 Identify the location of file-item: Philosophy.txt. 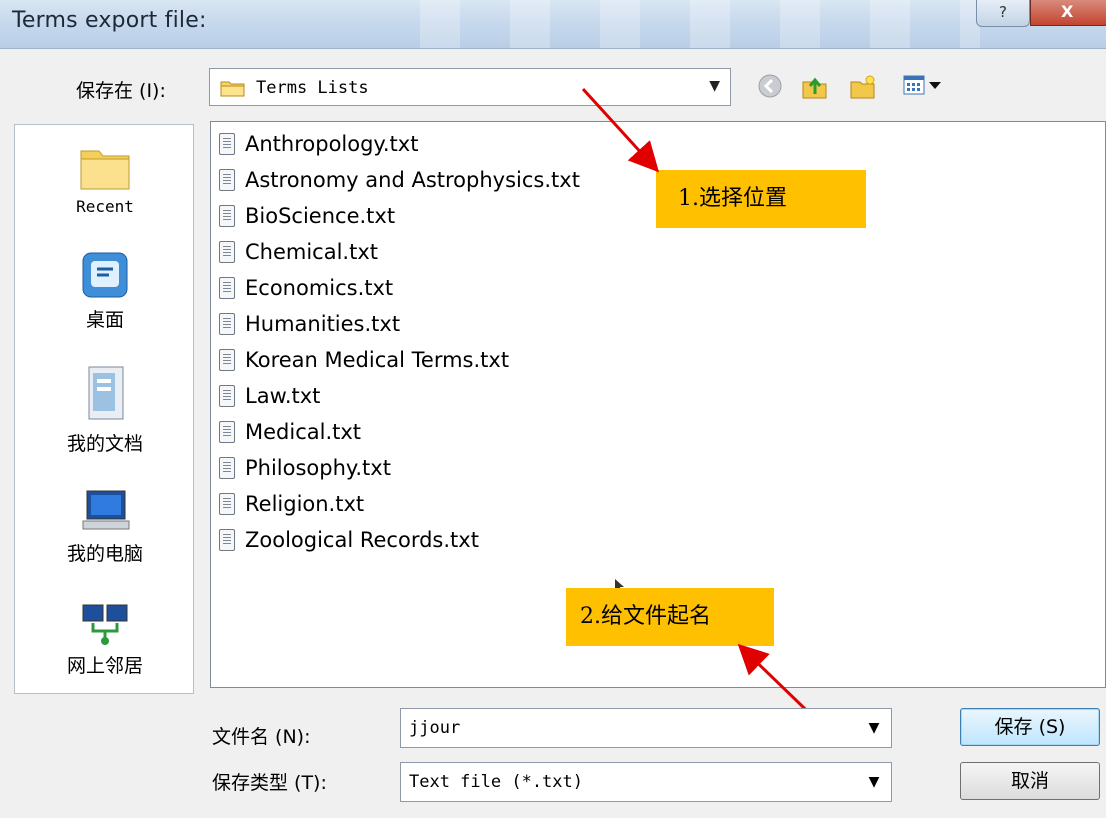
(305, 468).